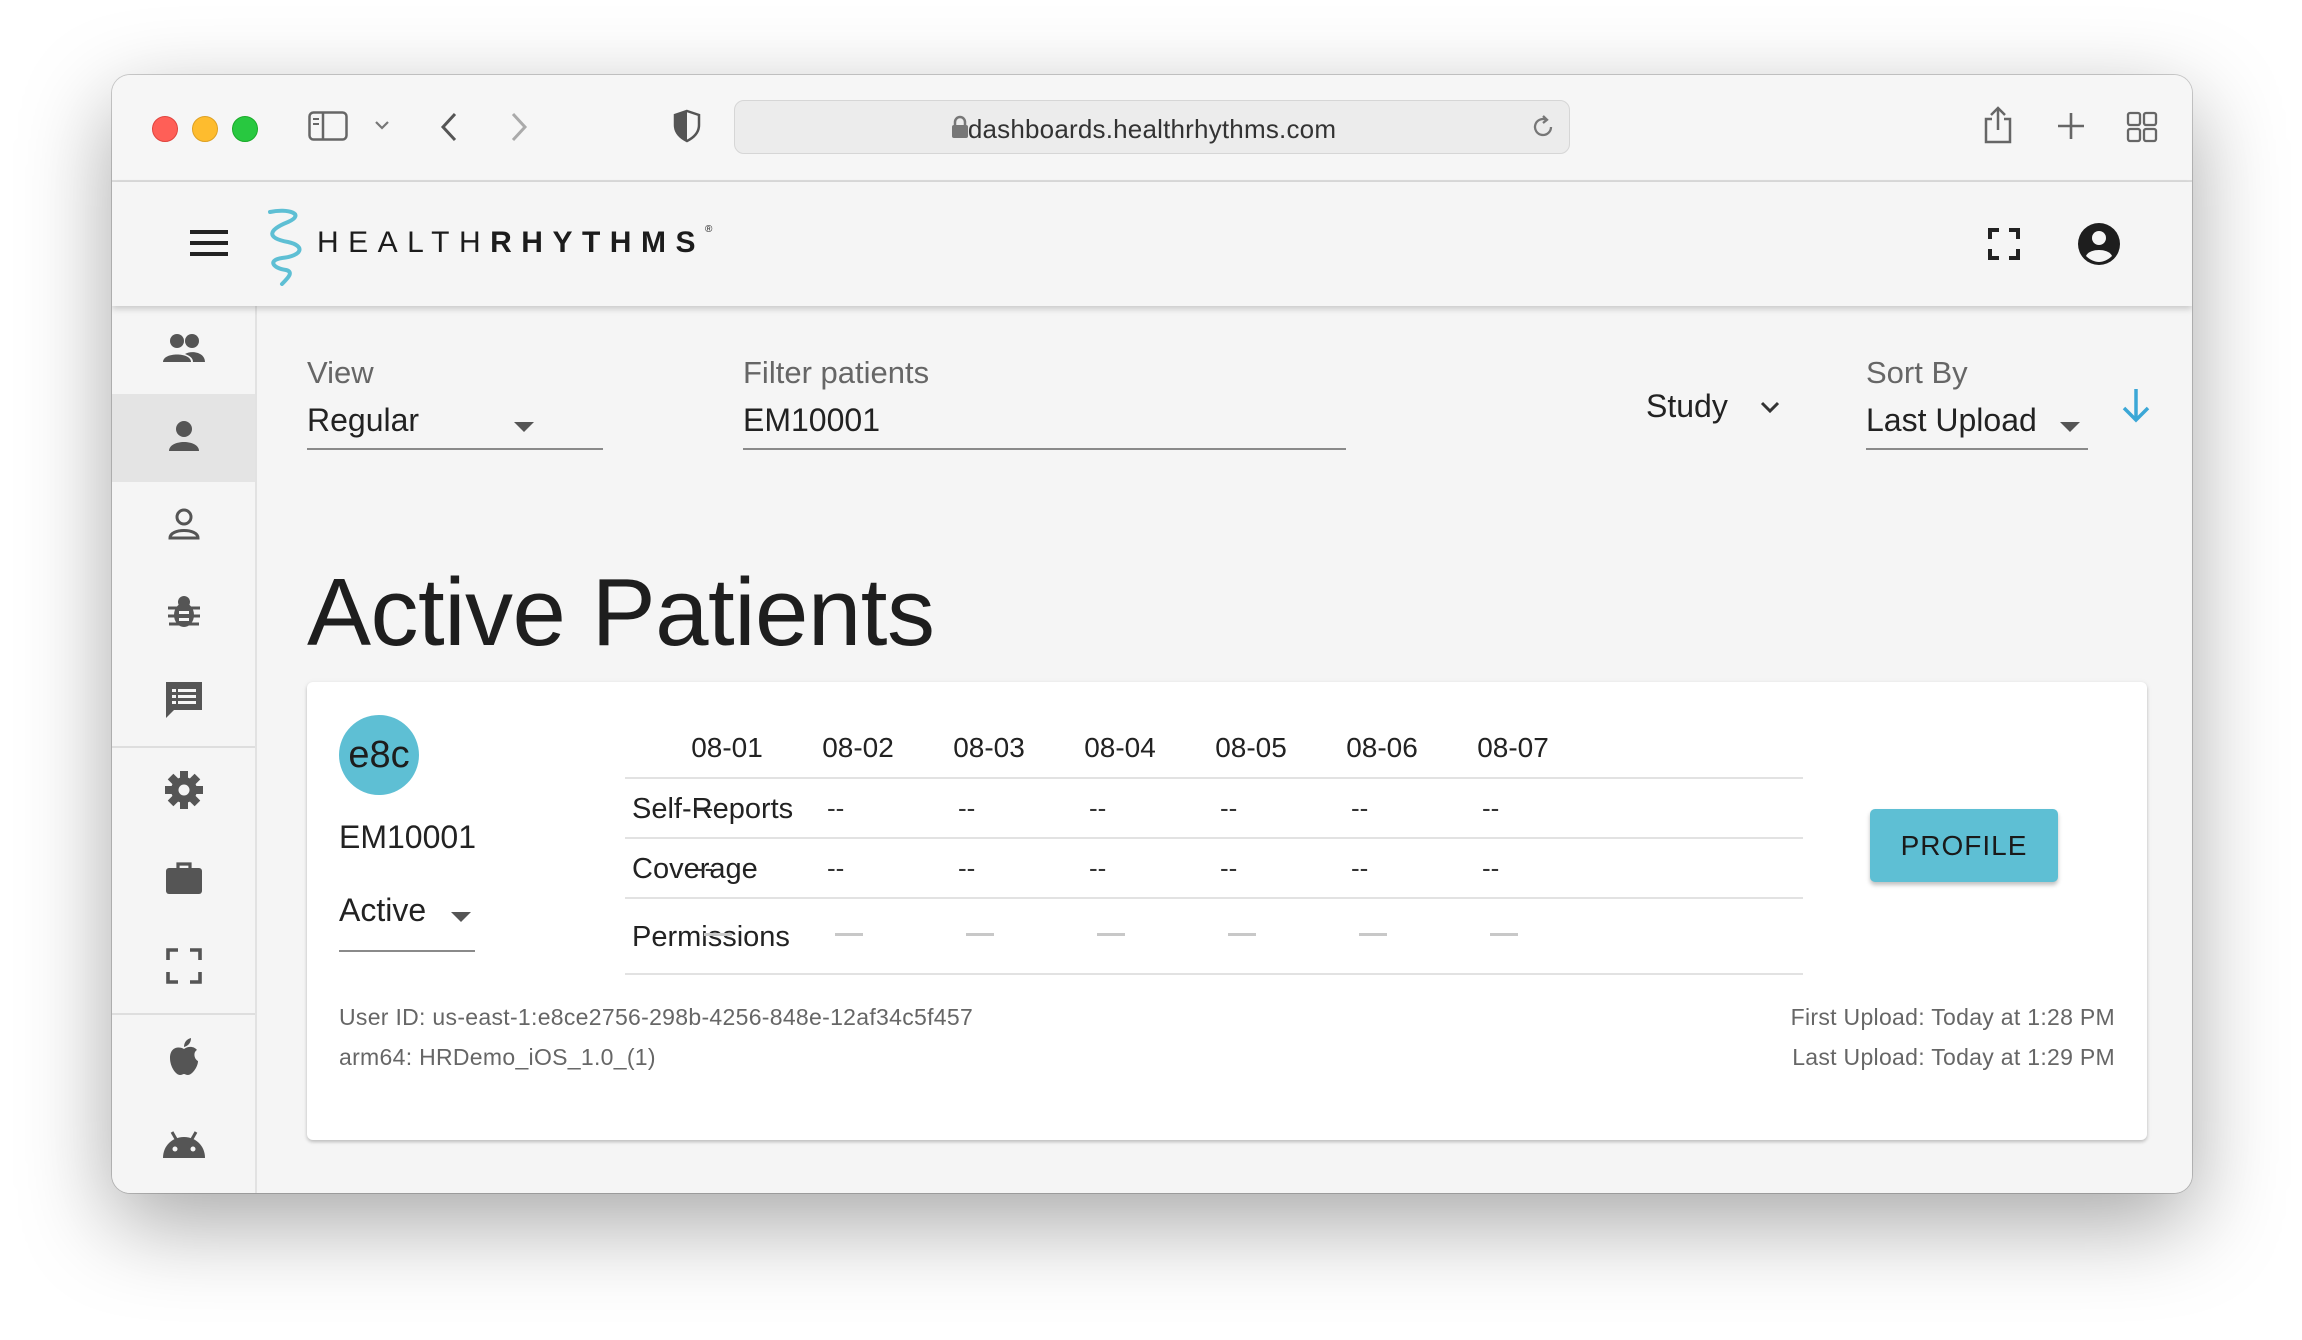 The height and width of the screenshot is (1340, 2302). Describe the element at coordinates (989, 747) in the screenshot. I see `date-header: 08-03` at that location.